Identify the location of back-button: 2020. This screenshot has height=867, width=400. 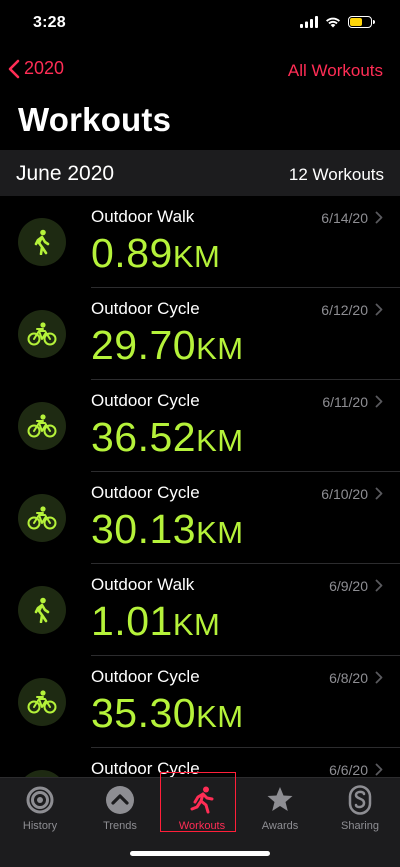
(36, 68).